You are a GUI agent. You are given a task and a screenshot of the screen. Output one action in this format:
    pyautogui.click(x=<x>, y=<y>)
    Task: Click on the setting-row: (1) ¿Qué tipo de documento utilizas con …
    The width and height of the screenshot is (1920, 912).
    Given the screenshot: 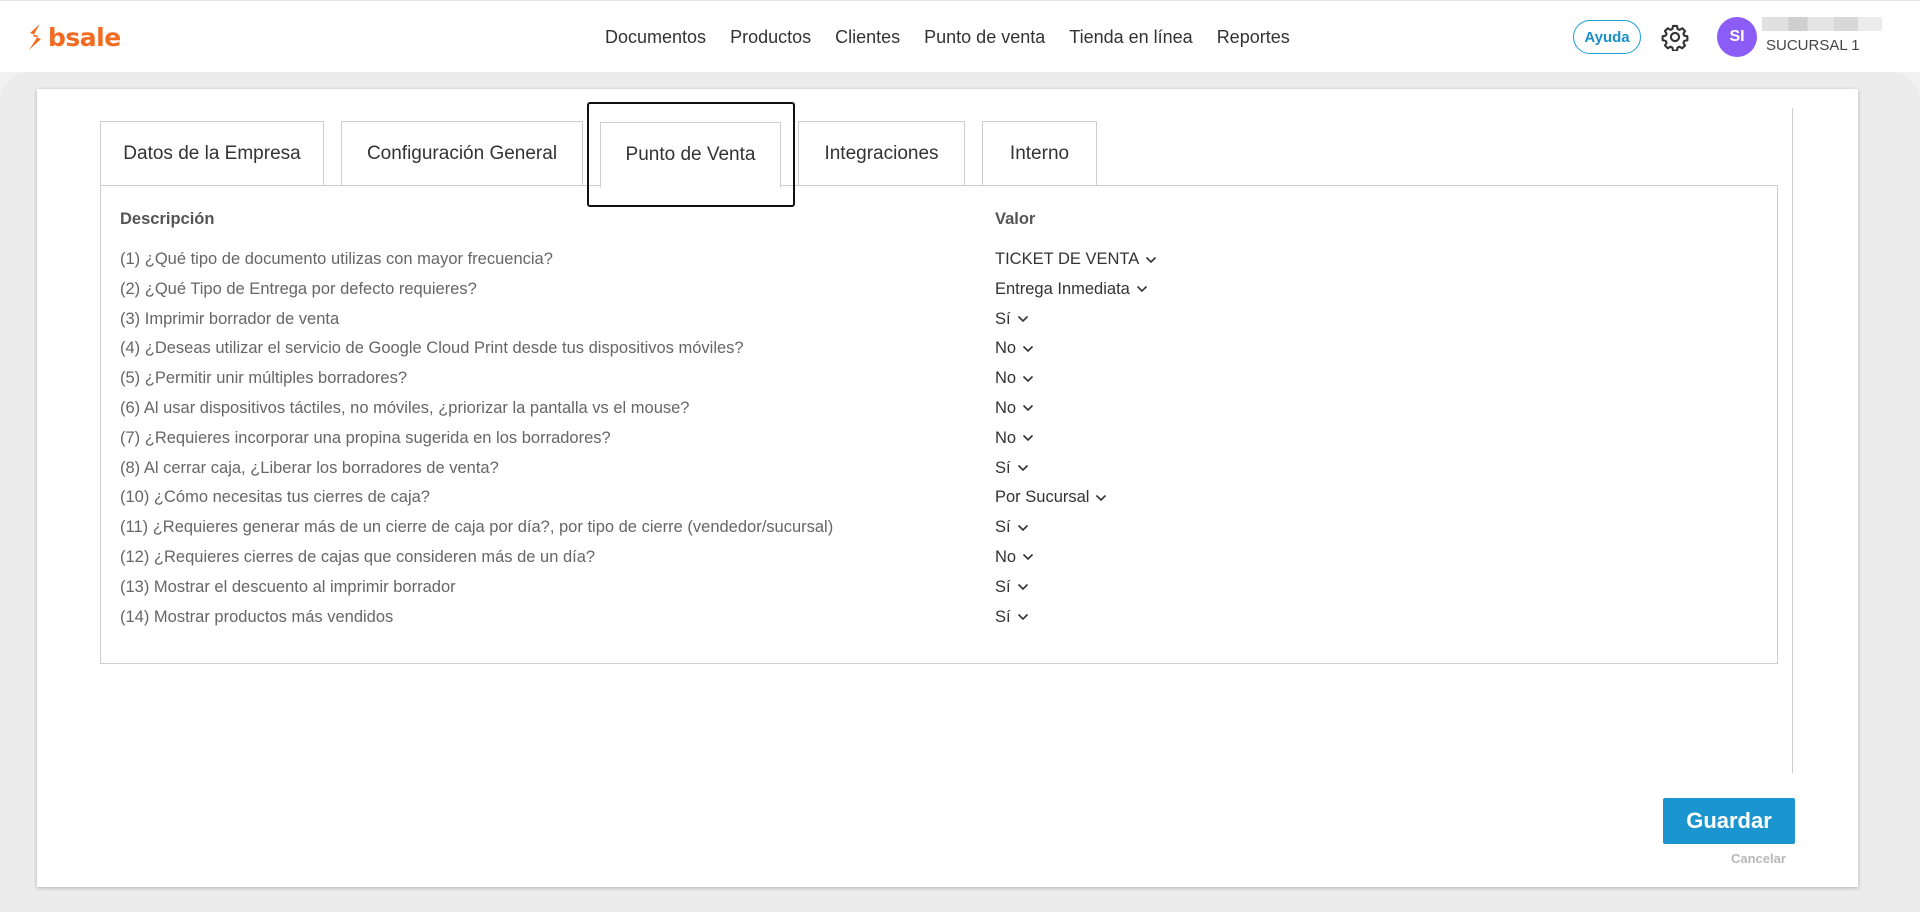 What is the action you would take?
    pyautogui.click(x=940, y=265)
    